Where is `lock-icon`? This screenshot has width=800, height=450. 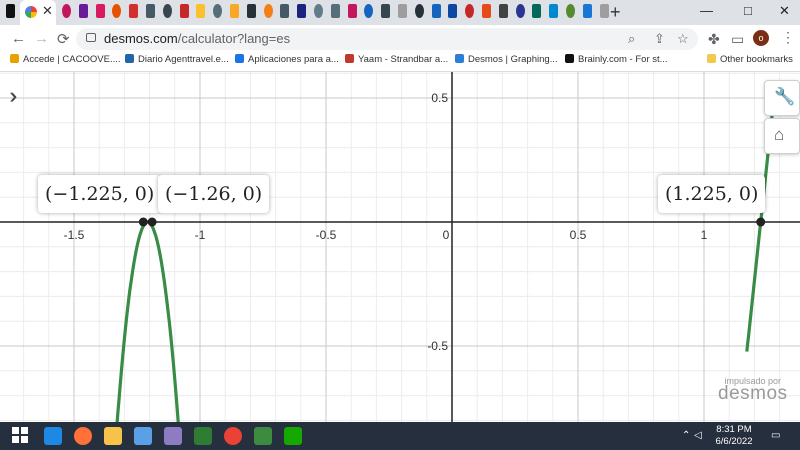 lock-icon is located at coordinates (91, 37).